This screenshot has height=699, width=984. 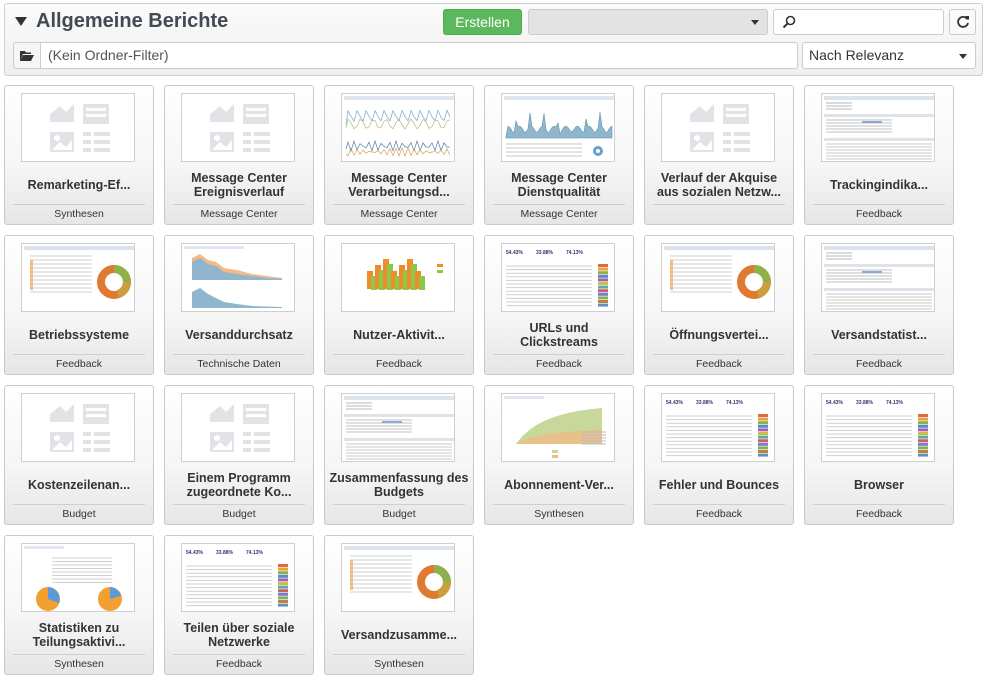 I want to click on sort-value: Nach Relevanz, so click(x=856, y=55).